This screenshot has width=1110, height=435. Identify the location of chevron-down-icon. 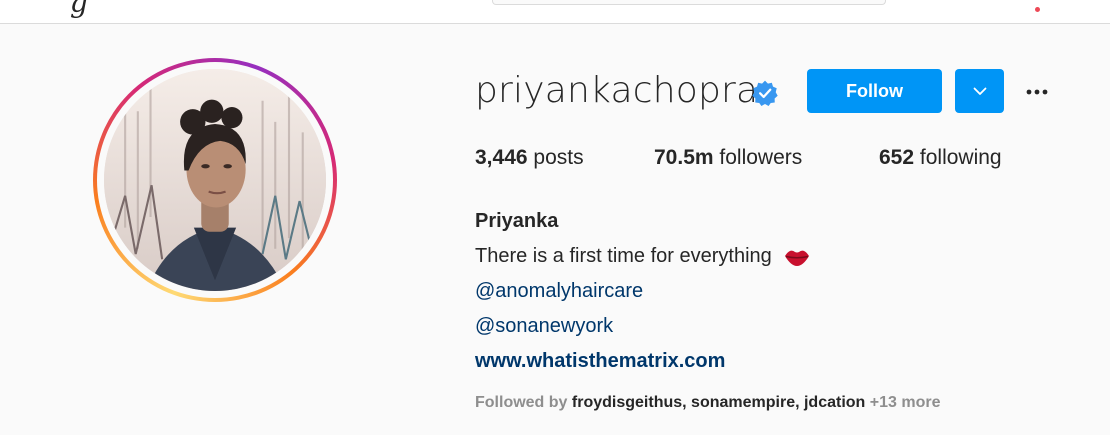
(979, 91).